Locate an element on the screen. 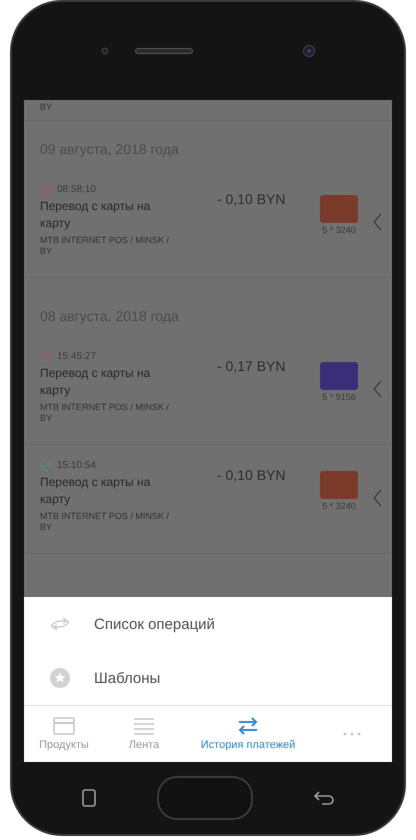  speaker-grille-icon is located at coordinates (164, 51).